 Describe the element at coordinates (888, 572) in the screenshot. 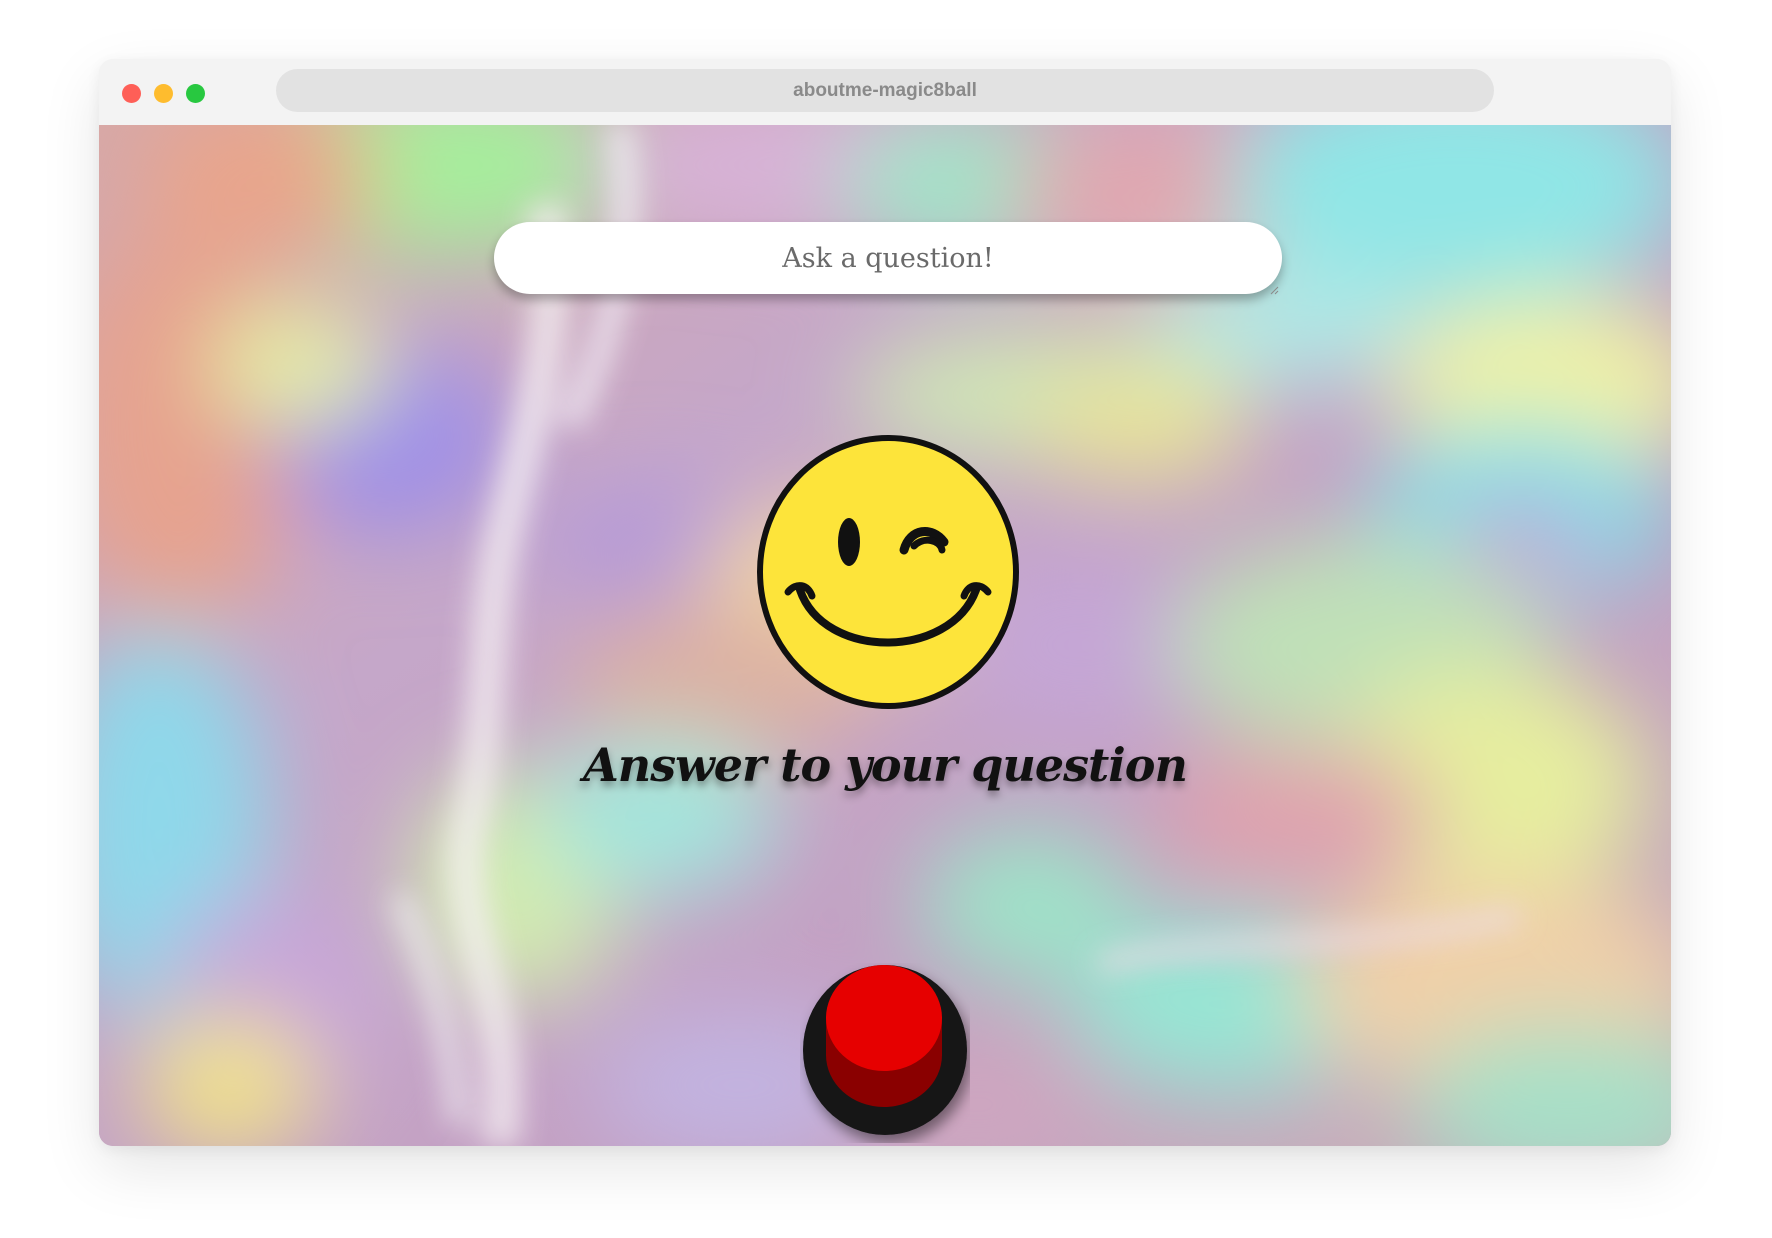

I see `winking-face-icon` at that location.